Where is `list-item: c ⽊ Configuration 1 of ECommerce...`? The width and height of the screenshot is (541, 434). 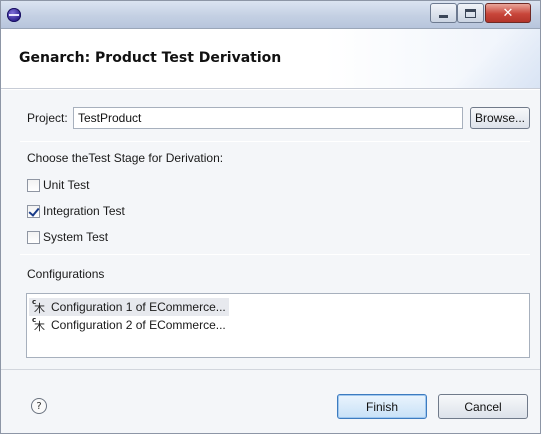
list-item: c ⽊ Configuration 1 of ECommerce... is located at coordinates (129, 307).